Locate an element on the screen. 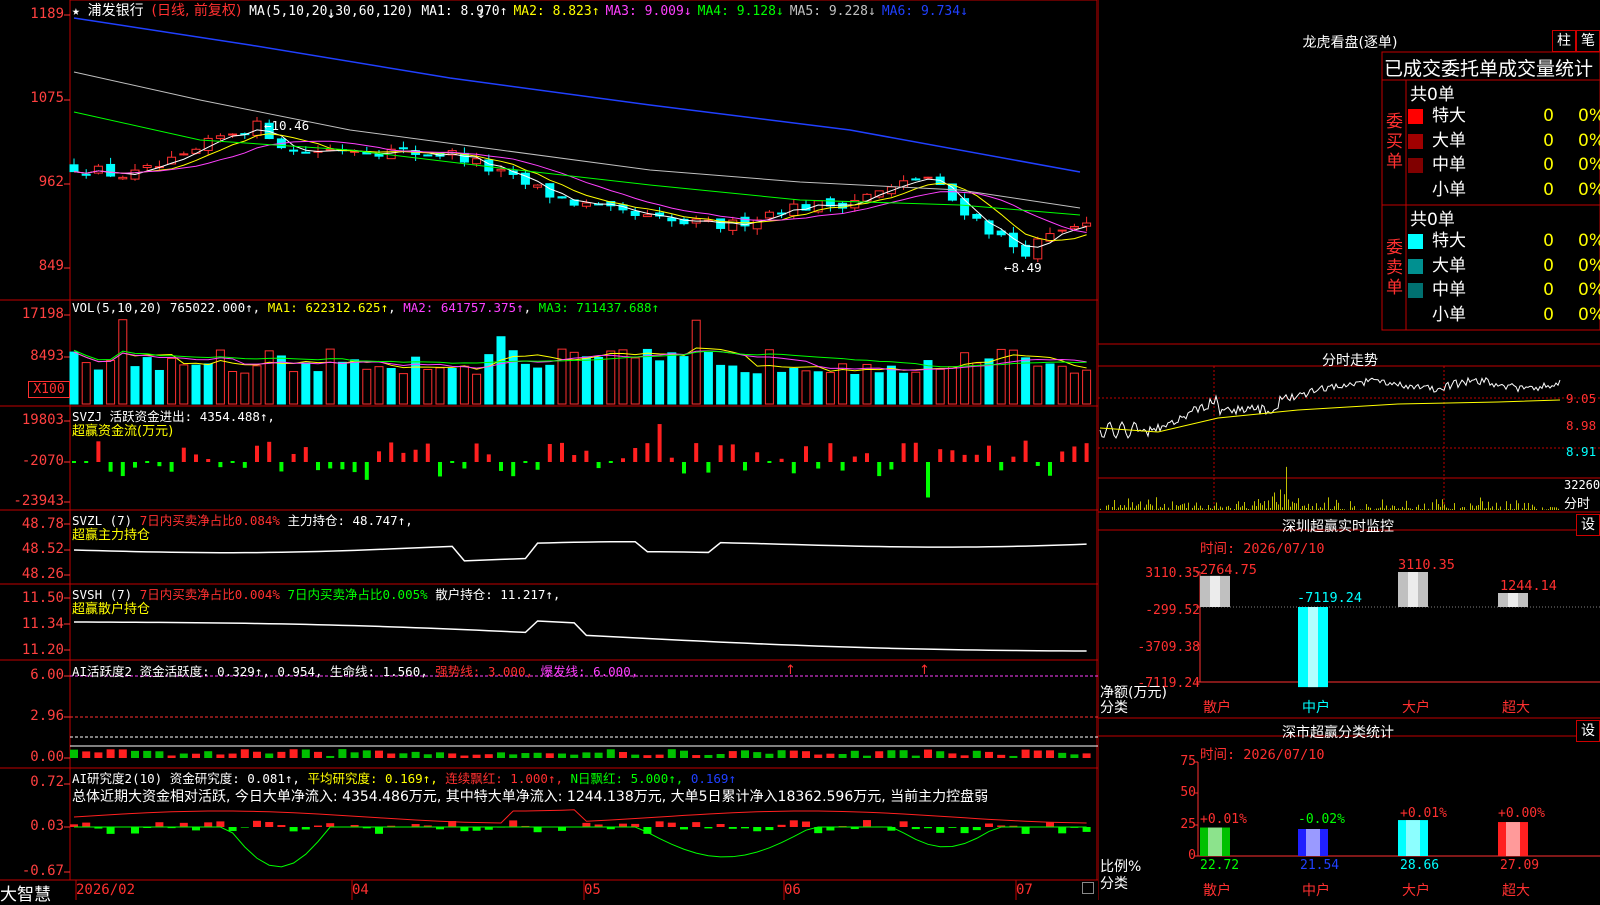 This screenshot has height=905, width=1600. svzl-value: 主力持仓: 48.747↑, is located at coordinates (349, 520).